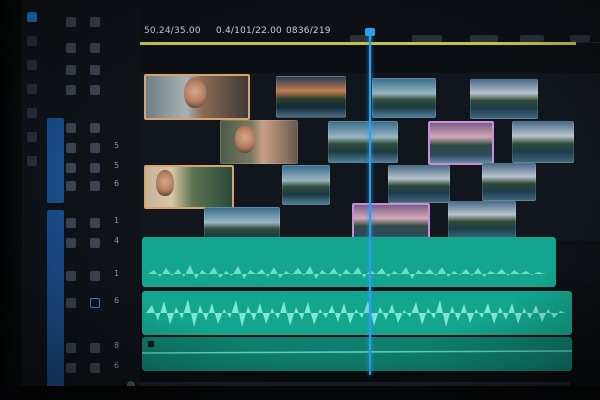 The image size is (600, 400). Describe the element at coordinates (32, 161) in the screenshot. I see `export-icon` at that location.